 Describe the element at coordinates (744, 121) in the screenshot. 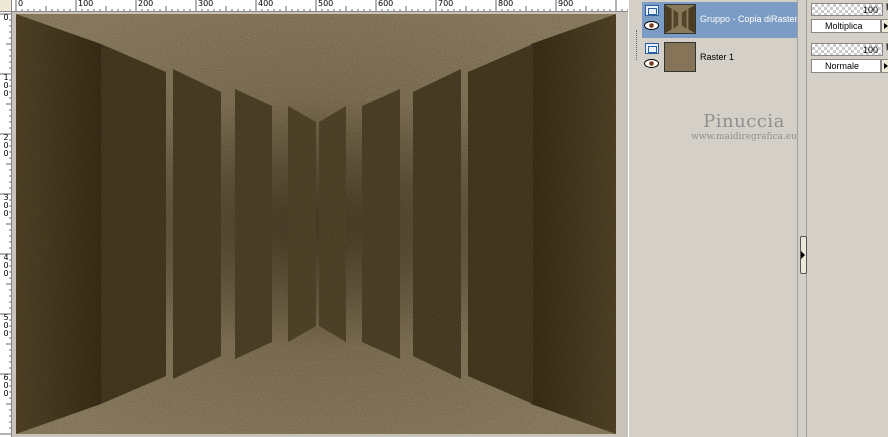

I see `watermark-name: Pinuccia` at that location.